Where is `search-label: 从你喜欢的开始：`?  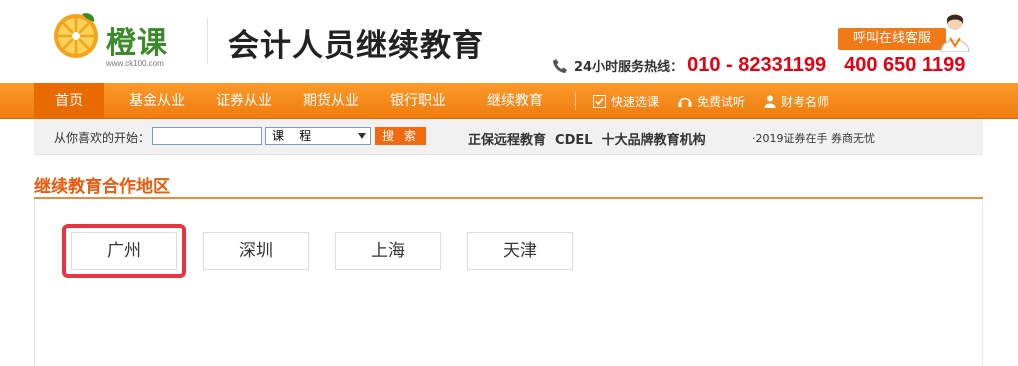
search-label: 从你喜欢的开始： is located at coordinates (102, 138).